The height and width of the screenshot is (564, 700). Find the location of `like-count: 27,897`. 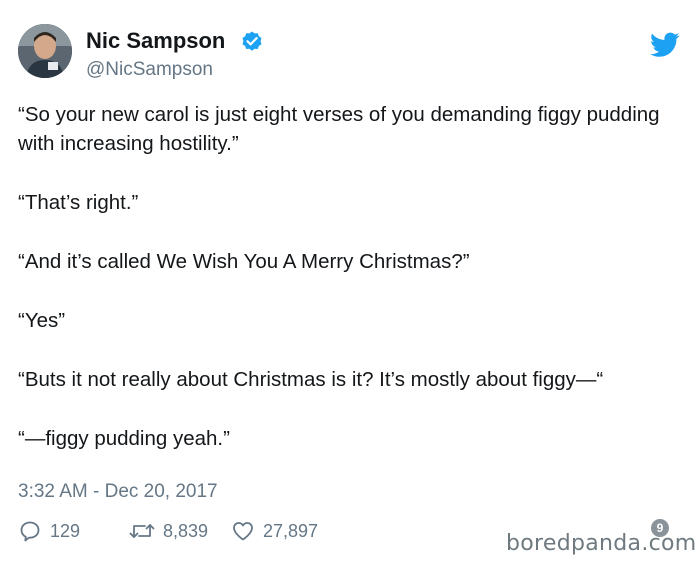

like-count: 27,897 is located at coordinates (291, 531).